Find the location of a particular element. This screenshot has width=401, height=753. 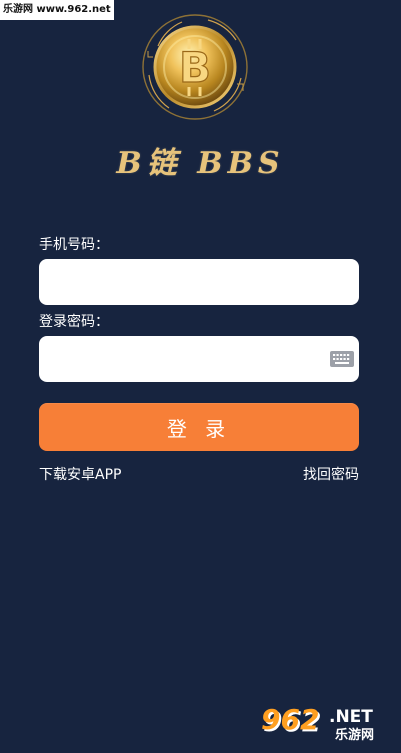

top-watermark: 乐游网 www.962.net is located at coordinates (57, 10).